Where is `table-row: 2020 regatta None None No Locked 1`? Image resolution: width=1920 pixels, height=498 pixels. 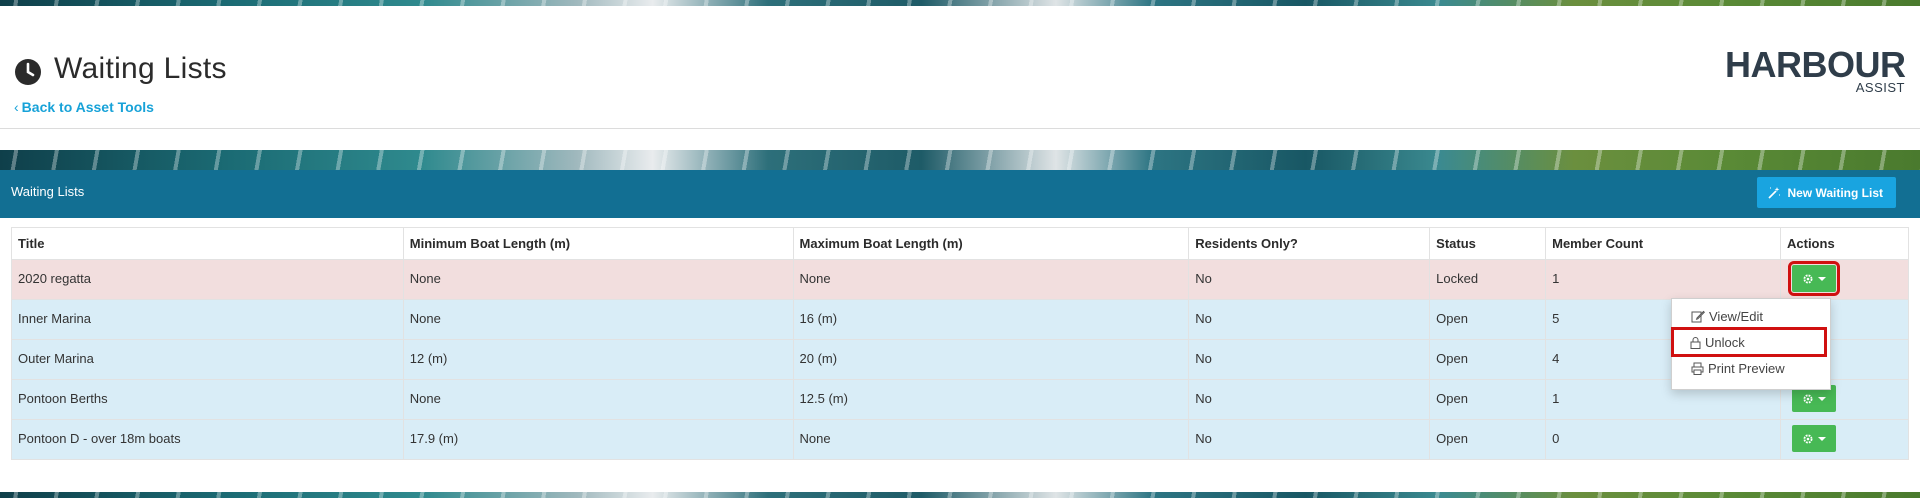 table-row: 2020 regatta None None No Locked 1 is located at coordinates (960, 279).